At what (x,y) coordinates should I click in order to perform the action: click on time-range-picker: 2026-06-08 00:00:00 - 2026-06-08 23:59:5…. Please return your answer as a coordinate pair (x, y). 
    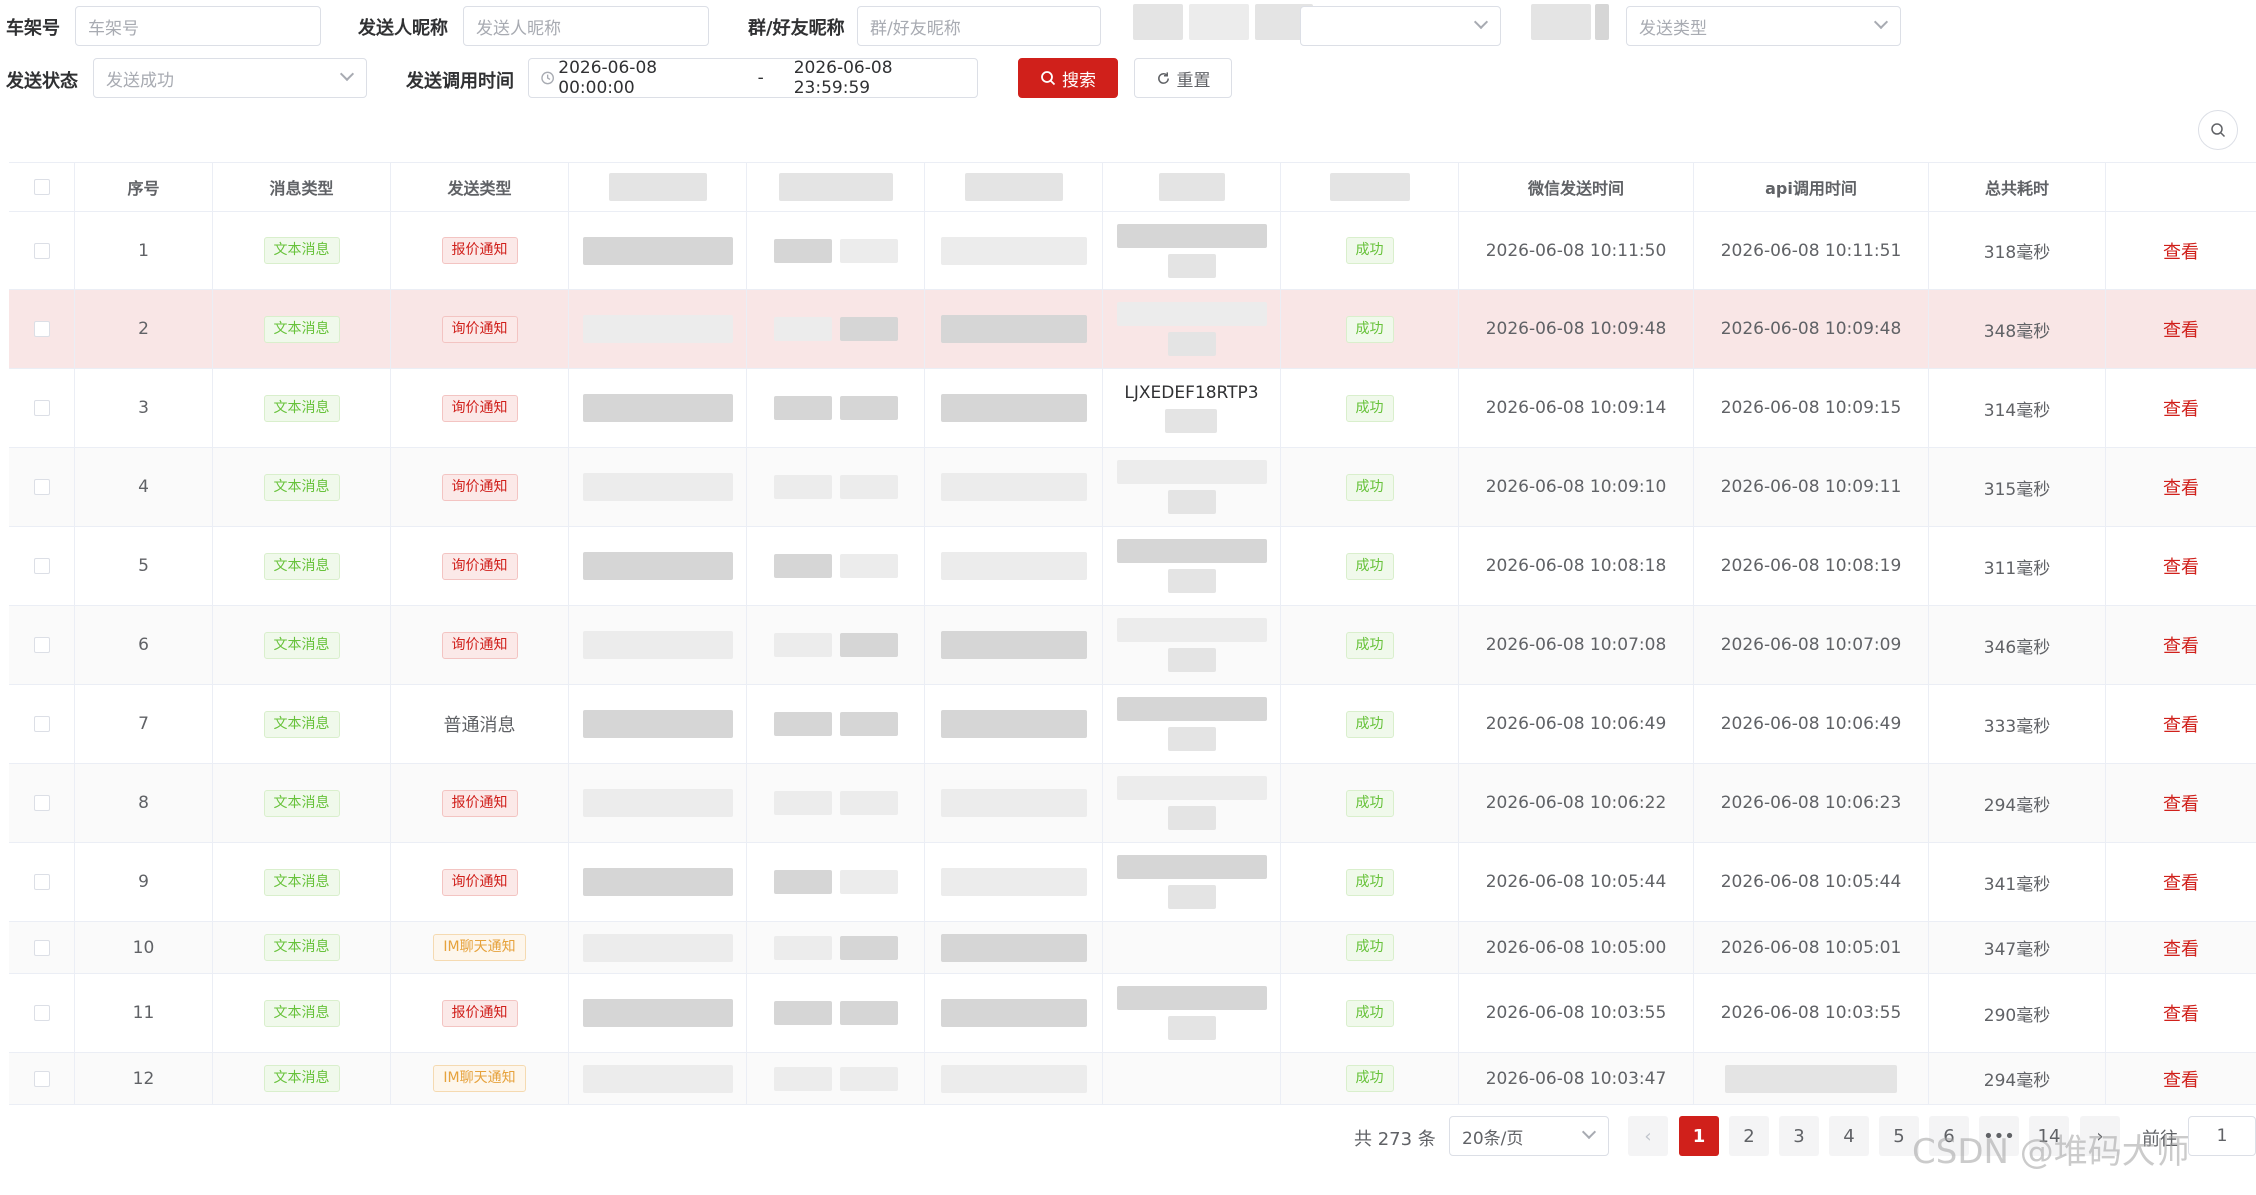
    Looking at the image, I should click on (753, 78).